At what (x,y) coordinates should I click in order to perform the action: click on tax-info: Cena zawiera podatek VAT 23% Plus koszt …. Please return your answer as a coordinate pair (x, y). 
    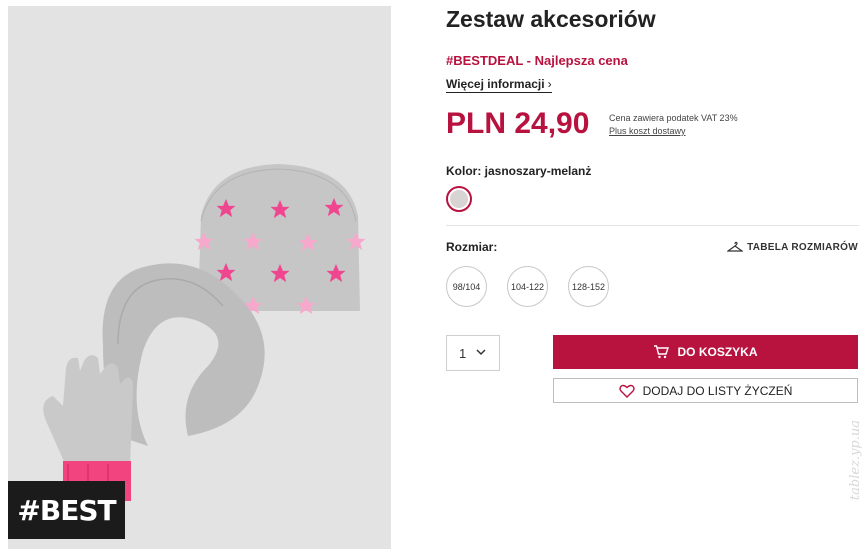
    Looking at the image, I should click on (673, 125).